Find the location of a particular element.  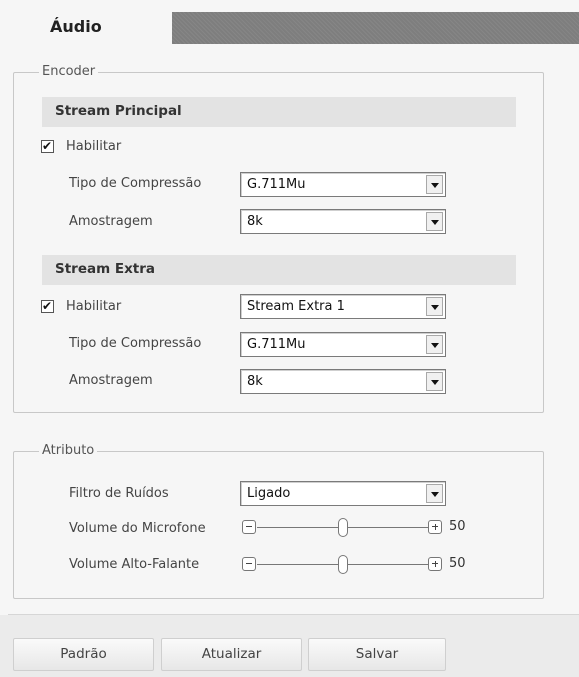

extra-enable-checkbox is located at coordinates (47, 306).